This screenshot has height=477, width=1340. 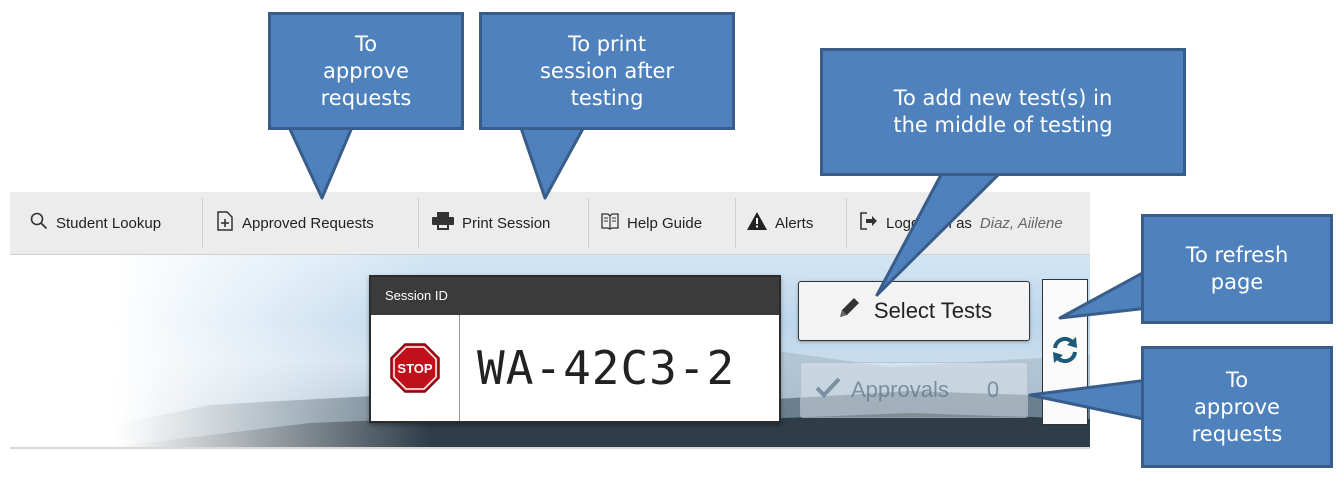 I want to click on callout-refresh-text: To refresh page, so click(x=1237, y=268).